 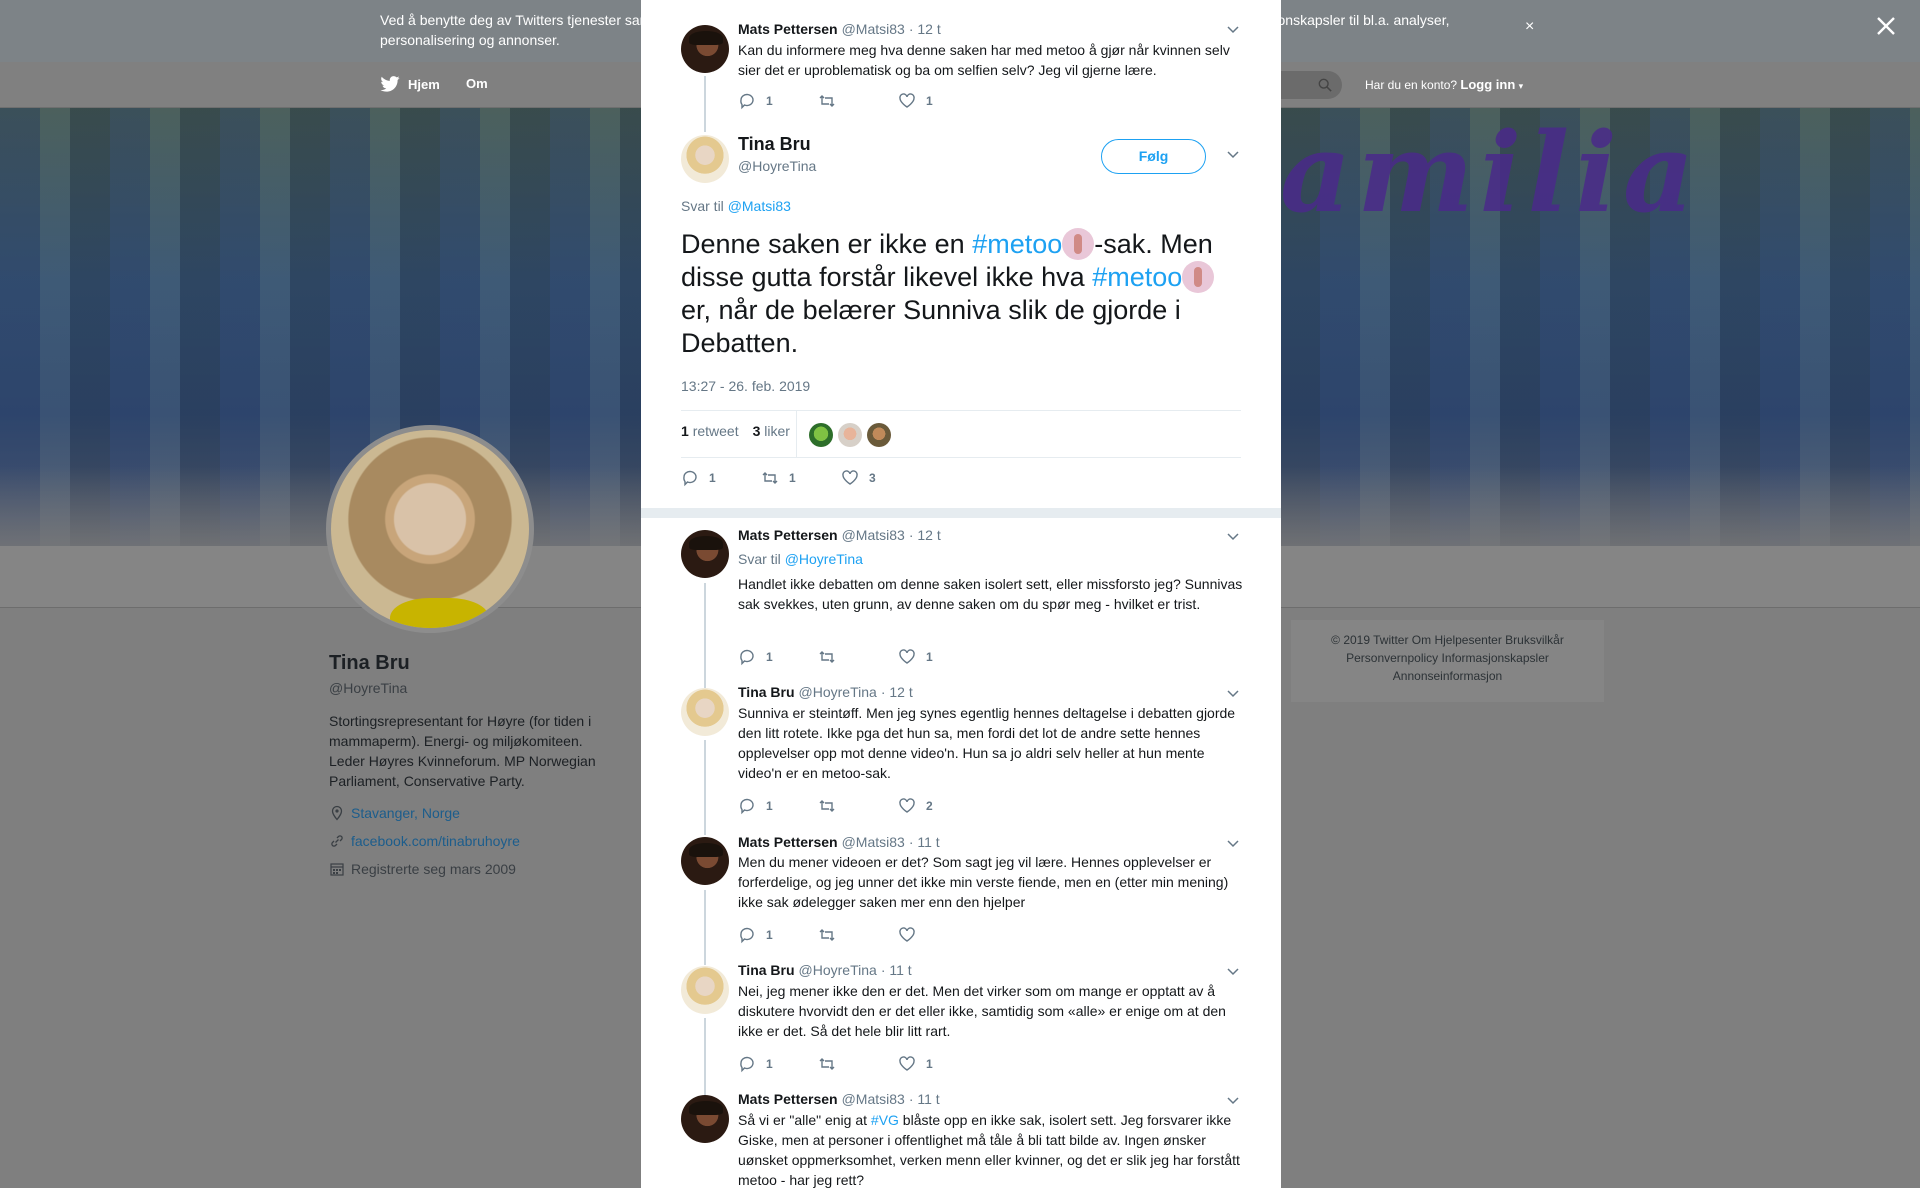 I want to click on tweet-header: Tina Bru @HoyreTina · 12 t, so click(x=825, y=692).